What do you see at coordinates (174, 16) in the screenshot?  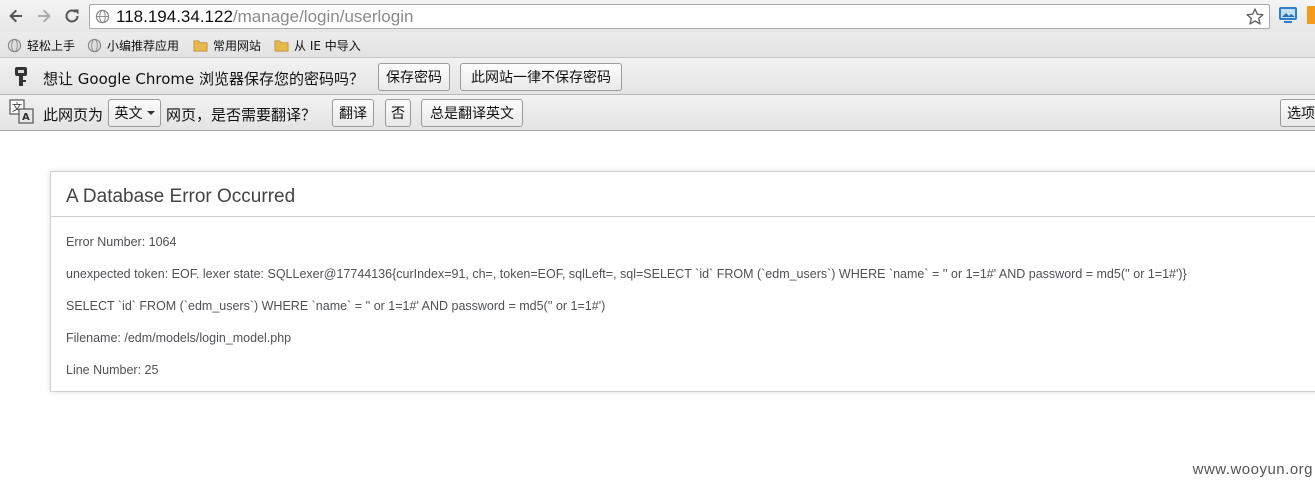 I see `url-host: 118.194.34.122` at bounding box center [174, 16].